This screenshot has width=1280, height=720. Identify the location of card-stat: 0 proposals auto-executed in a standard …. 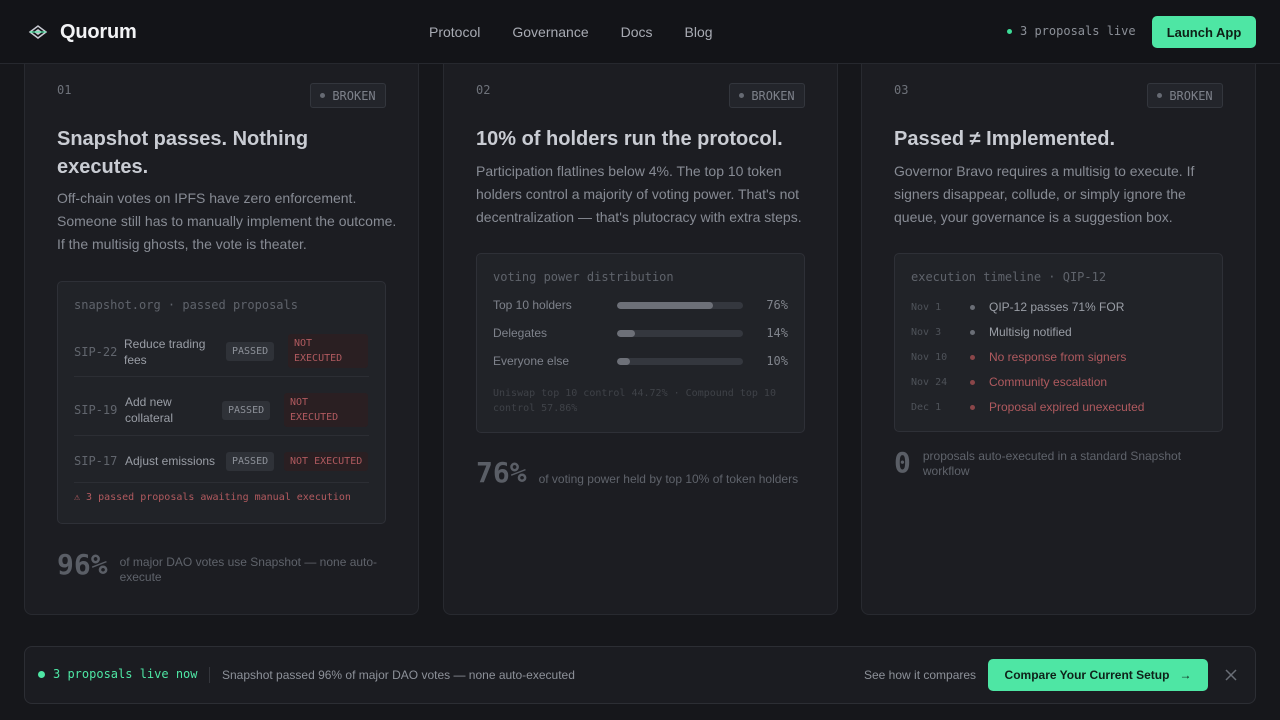
(1039, 462).